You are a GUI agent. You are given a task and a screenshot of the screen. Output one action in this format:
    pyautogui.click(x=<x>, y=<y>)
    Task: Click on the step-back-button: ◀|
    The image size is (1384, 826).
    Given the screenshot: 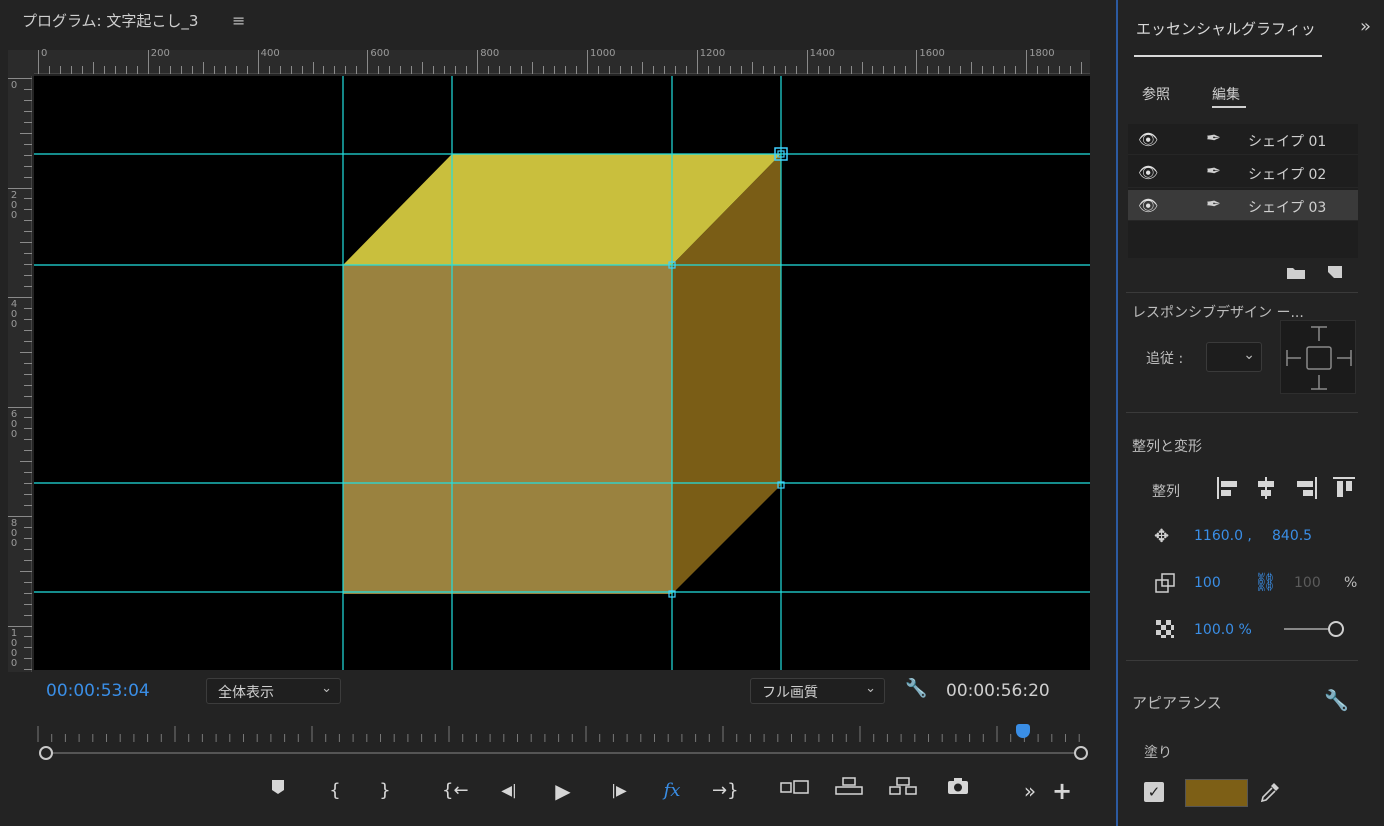 What is the action you would take?
    pyautogui.click(x=509, y=791)
    